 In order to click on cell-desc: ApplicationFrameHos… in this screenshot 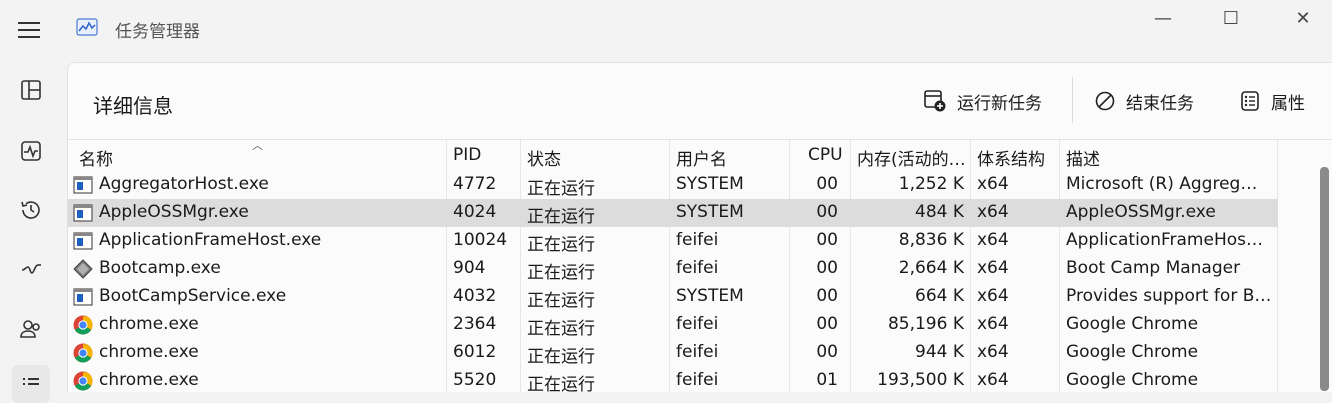, I will do `click(1164, 240)`.